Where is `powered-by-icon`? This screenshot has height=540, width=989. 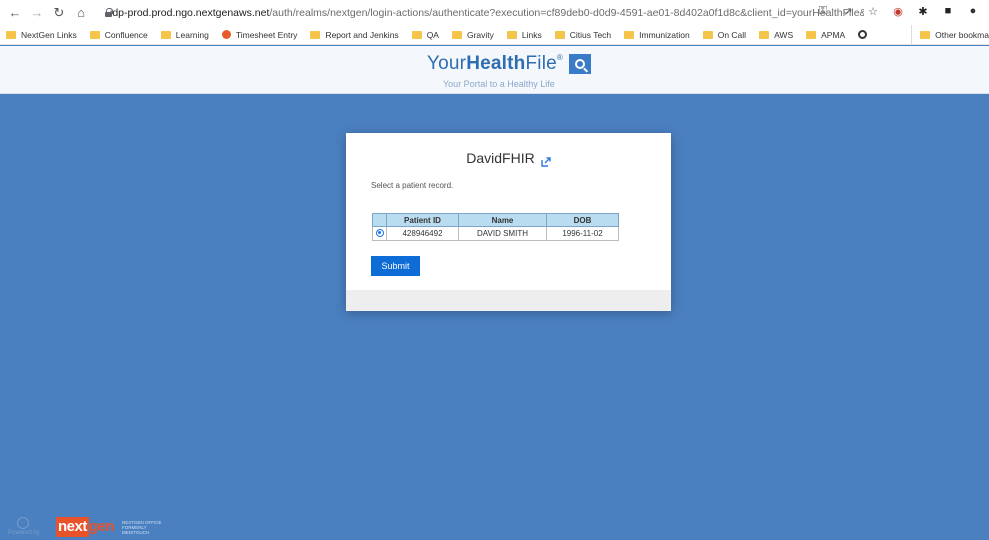
powered-by-icon is located at coordinates (23, 523).